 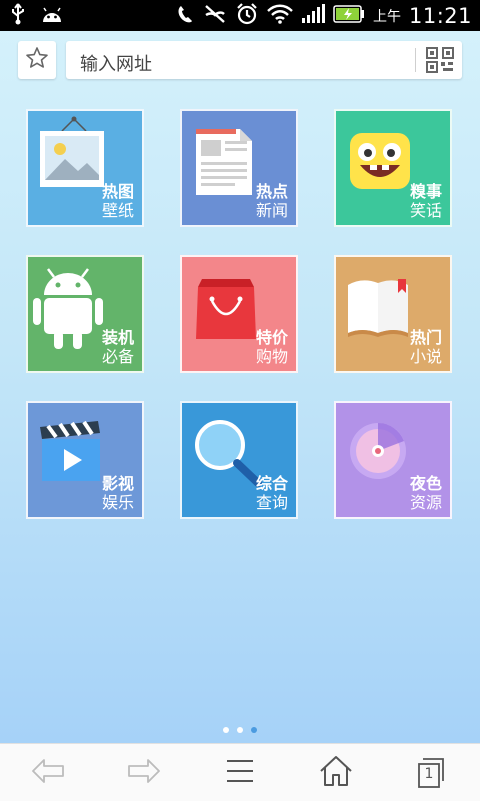 I want to click on tile-subtitle: 壁纸, so click(x=117, y=210).